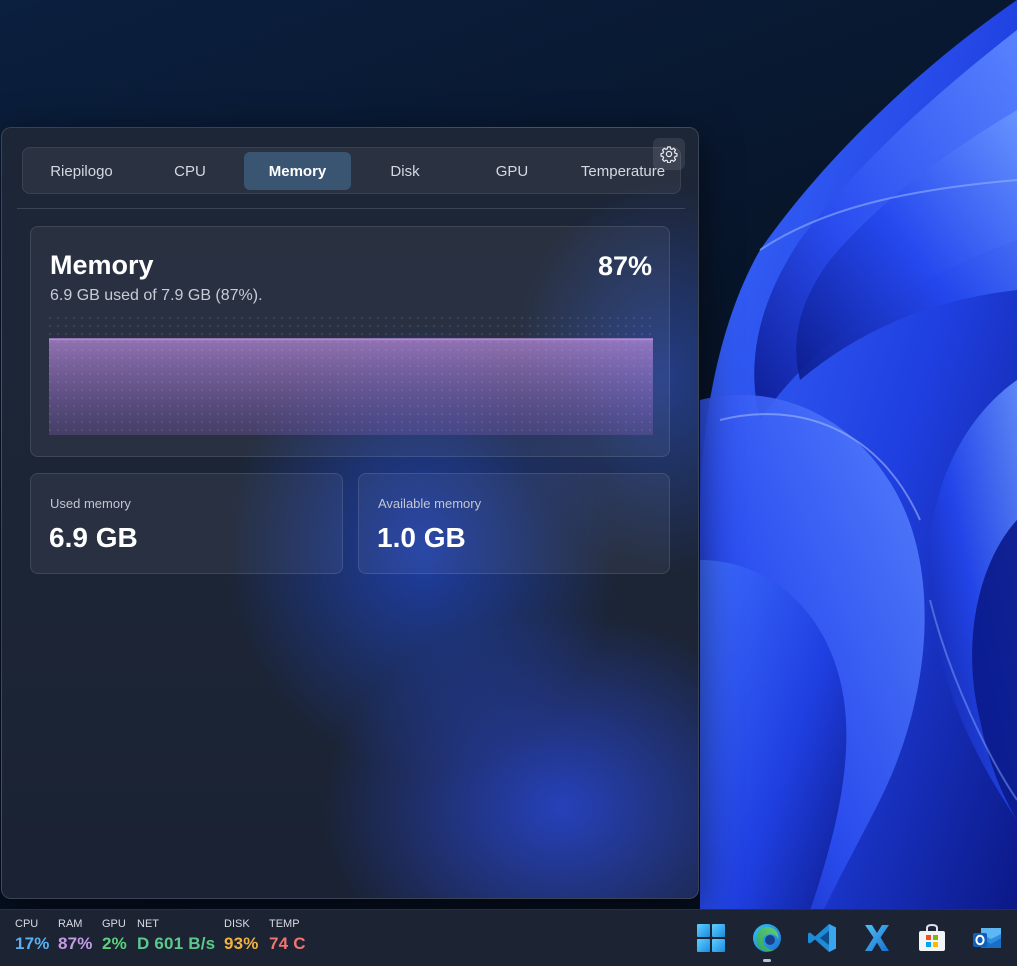 The image size is (1017, 966). What do you see at coordinates (241, 943) in the screenshot?
I see `disk-stat-value: 93%` at bounding box center [241, 943].